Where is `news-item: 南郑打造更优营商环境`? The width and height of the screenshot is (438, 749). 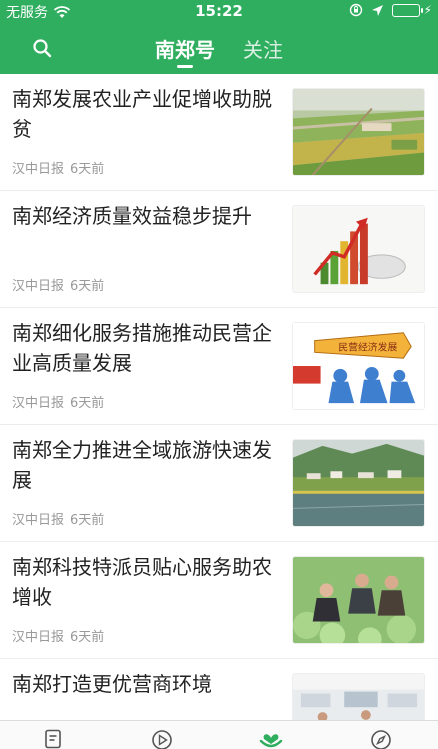 news-item: 南郑打造更优营商环境 is located at coordinates (219, 689).